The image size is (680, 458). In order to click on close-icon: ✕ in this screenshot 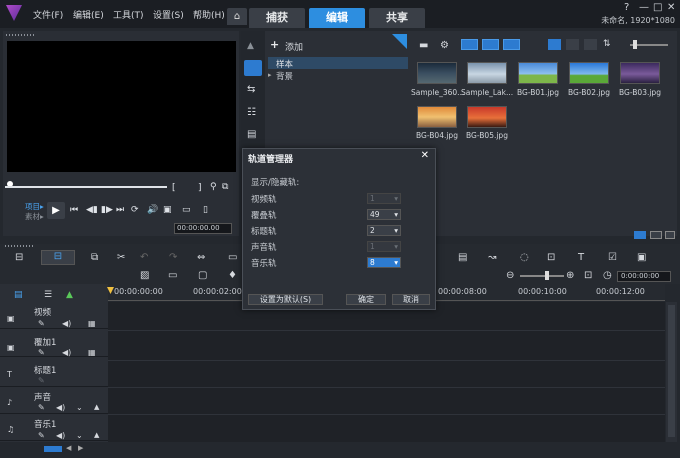, I will do `click(671, 7)`.